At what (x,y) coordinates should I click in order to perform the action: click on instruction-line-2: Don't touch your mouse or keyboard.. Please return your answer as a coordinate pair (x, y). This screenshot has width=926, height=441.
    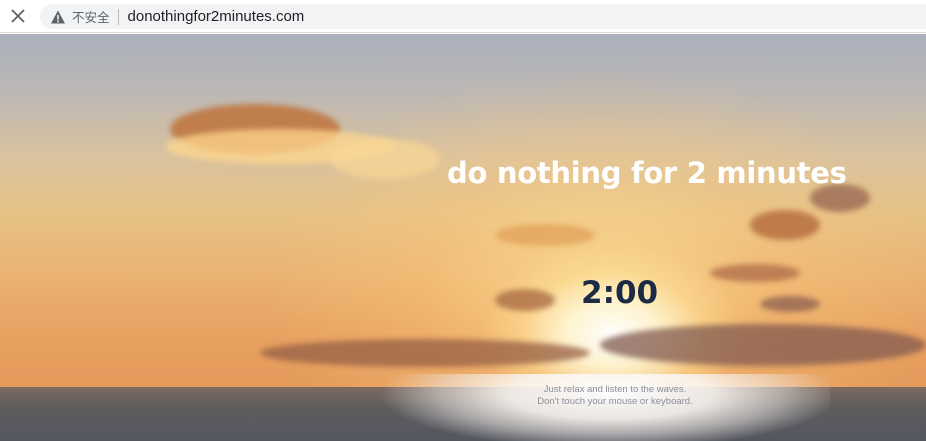
    Looking at the image, I should click on (615, 401).